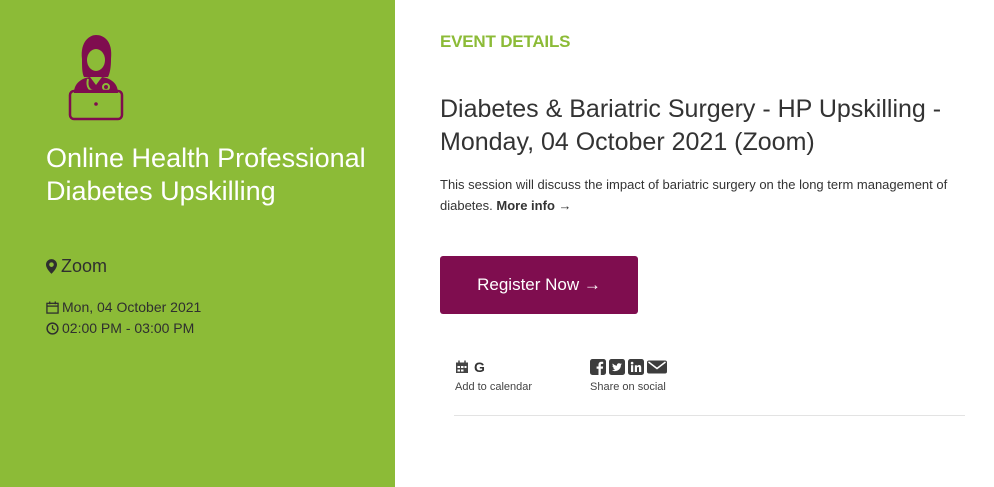 Image resolution: width=994 pixels, height=487 pixels. I want to click on event-time: 02:00 PM - 03:00 PM, so click(120, 328).